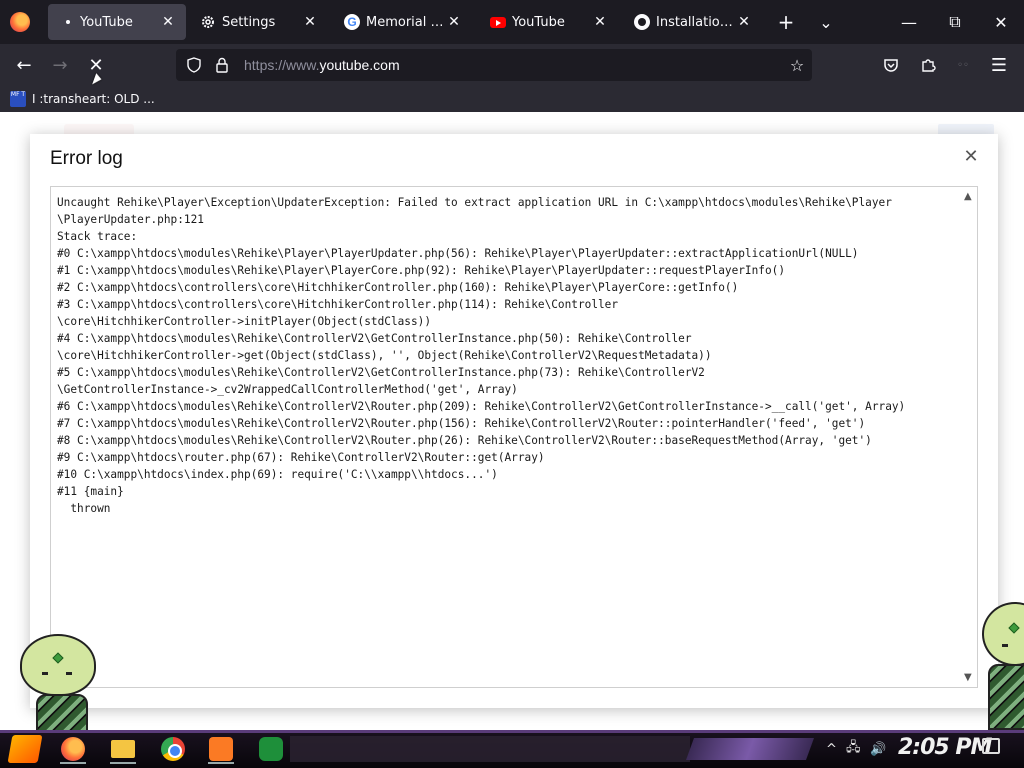 The height and width of the screenshot is (768, 1024). Describe the element at coordinates (826, 22) in the screenshot. I see `list-all-tabs-button: ⌄` at that location.